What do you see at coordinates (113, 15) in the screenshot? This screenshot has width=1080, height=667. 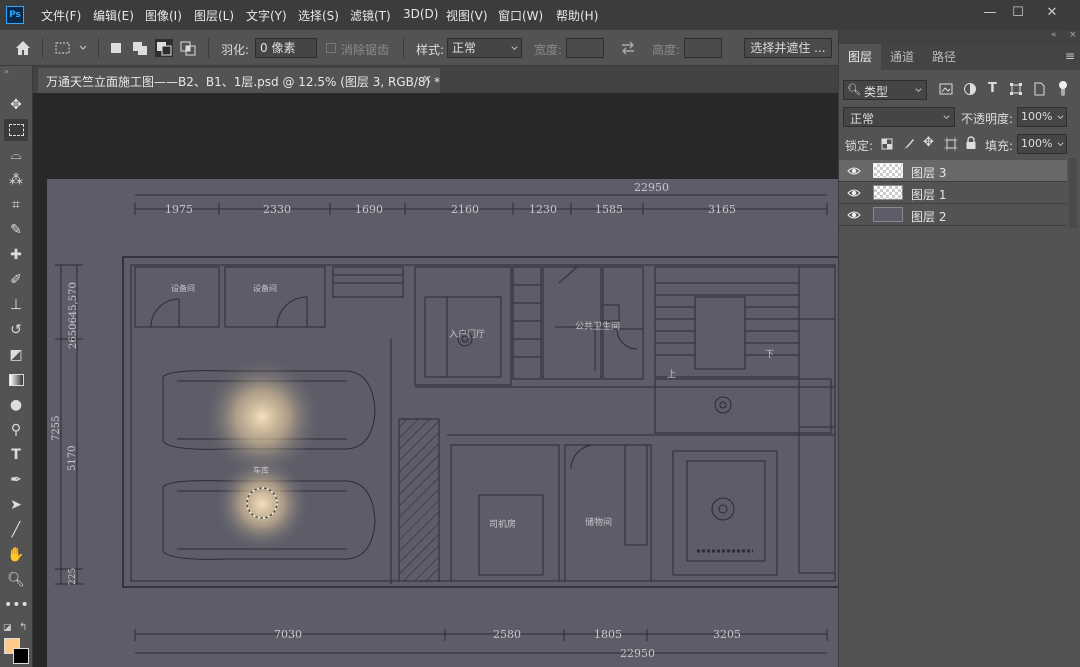 I see `menu-edit: 编辑(E)` at bounding box center [113, 15].